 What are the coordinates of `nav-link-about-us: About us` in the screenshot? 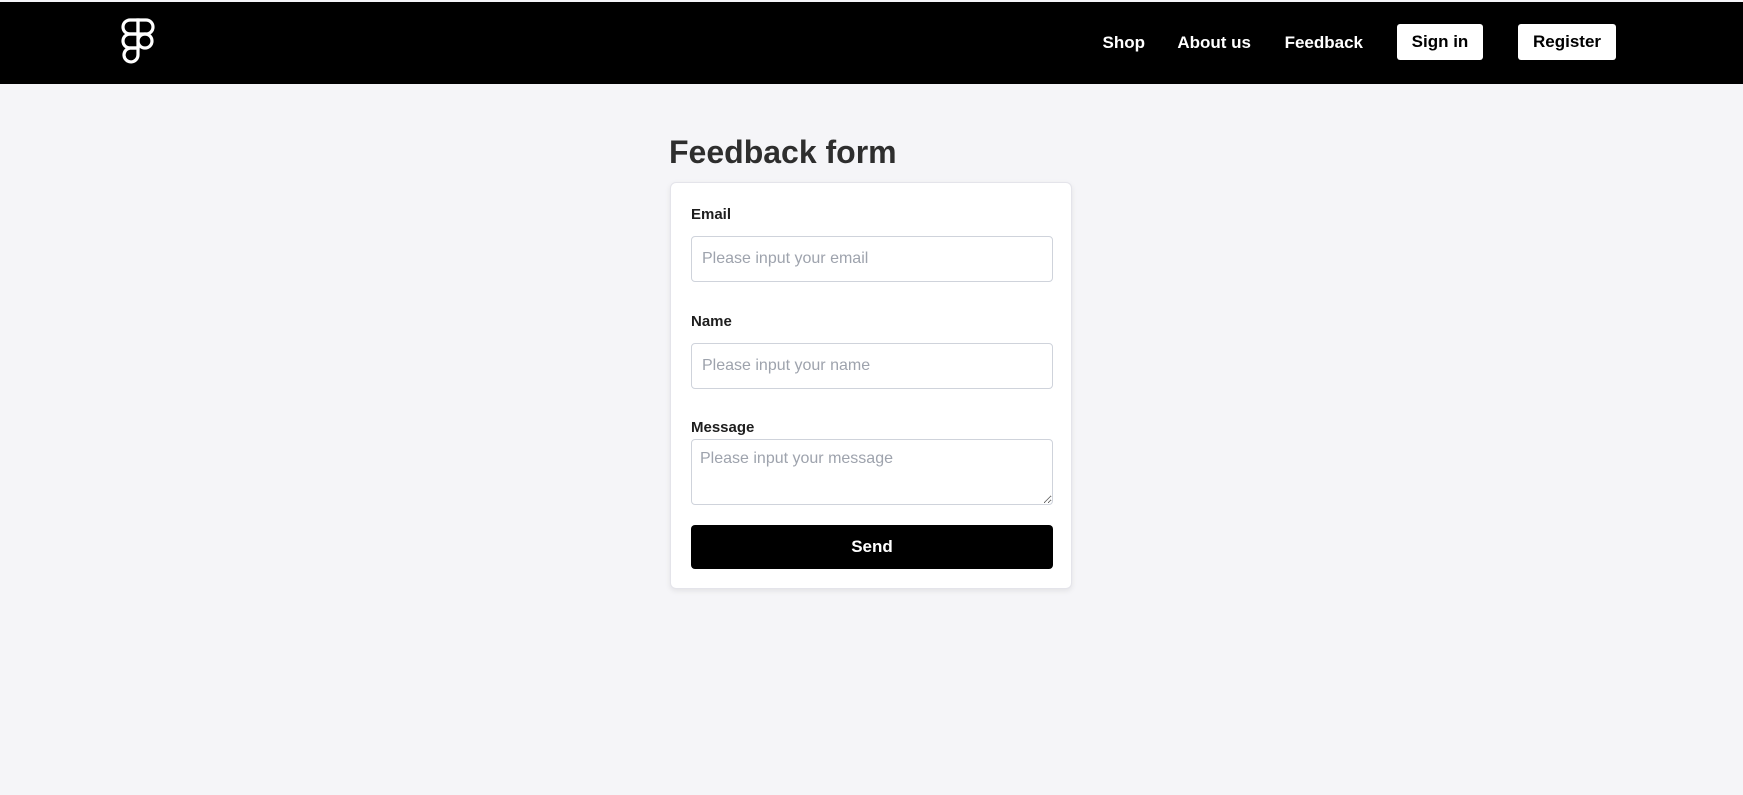 It's located at (1214, 43).